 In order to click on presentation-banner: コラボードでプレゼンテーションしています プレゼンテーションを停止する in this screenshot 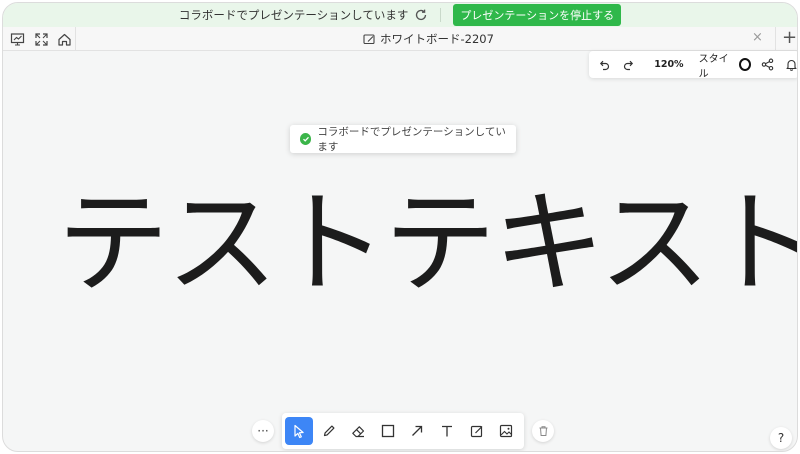, I will do `click(400, 15)`.